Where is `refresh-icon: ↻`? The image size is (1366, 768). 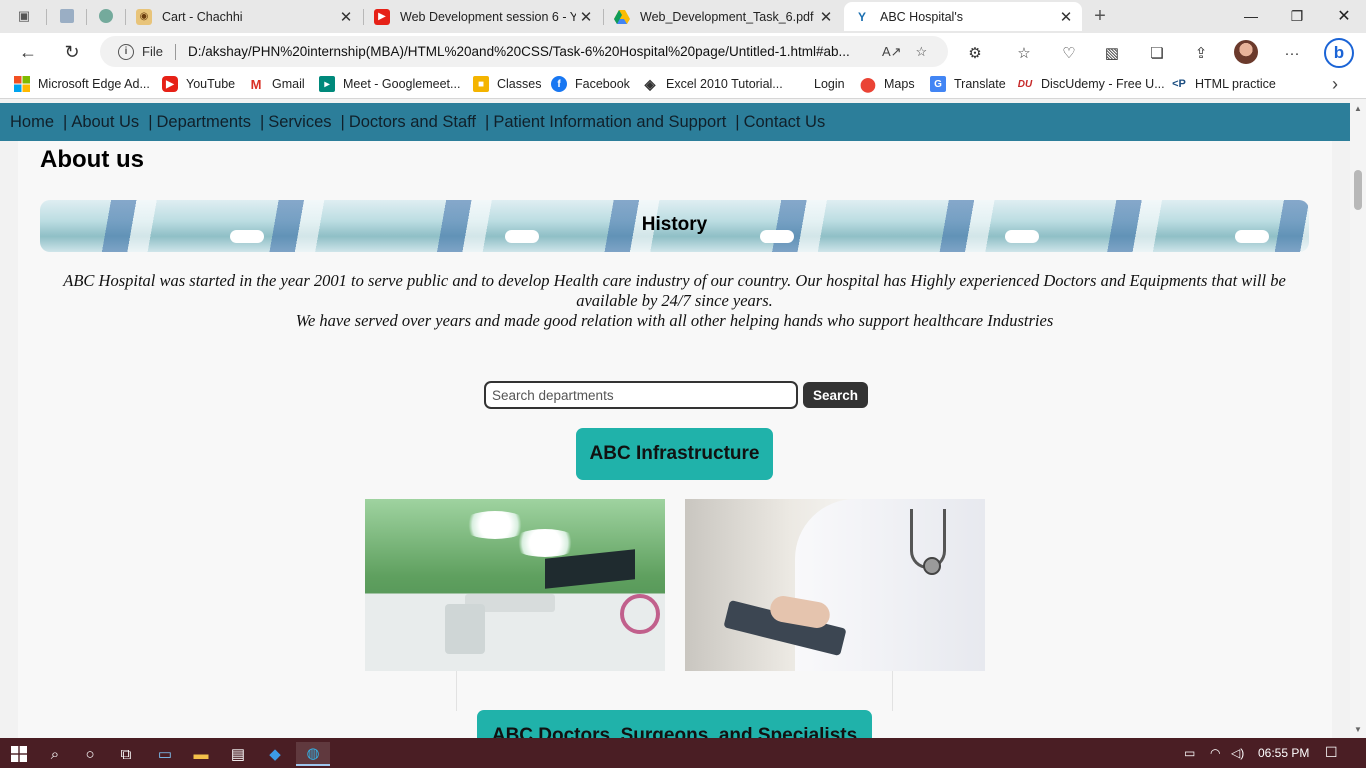 refresh-icon: ↻ is located at coordinates (72, 52).